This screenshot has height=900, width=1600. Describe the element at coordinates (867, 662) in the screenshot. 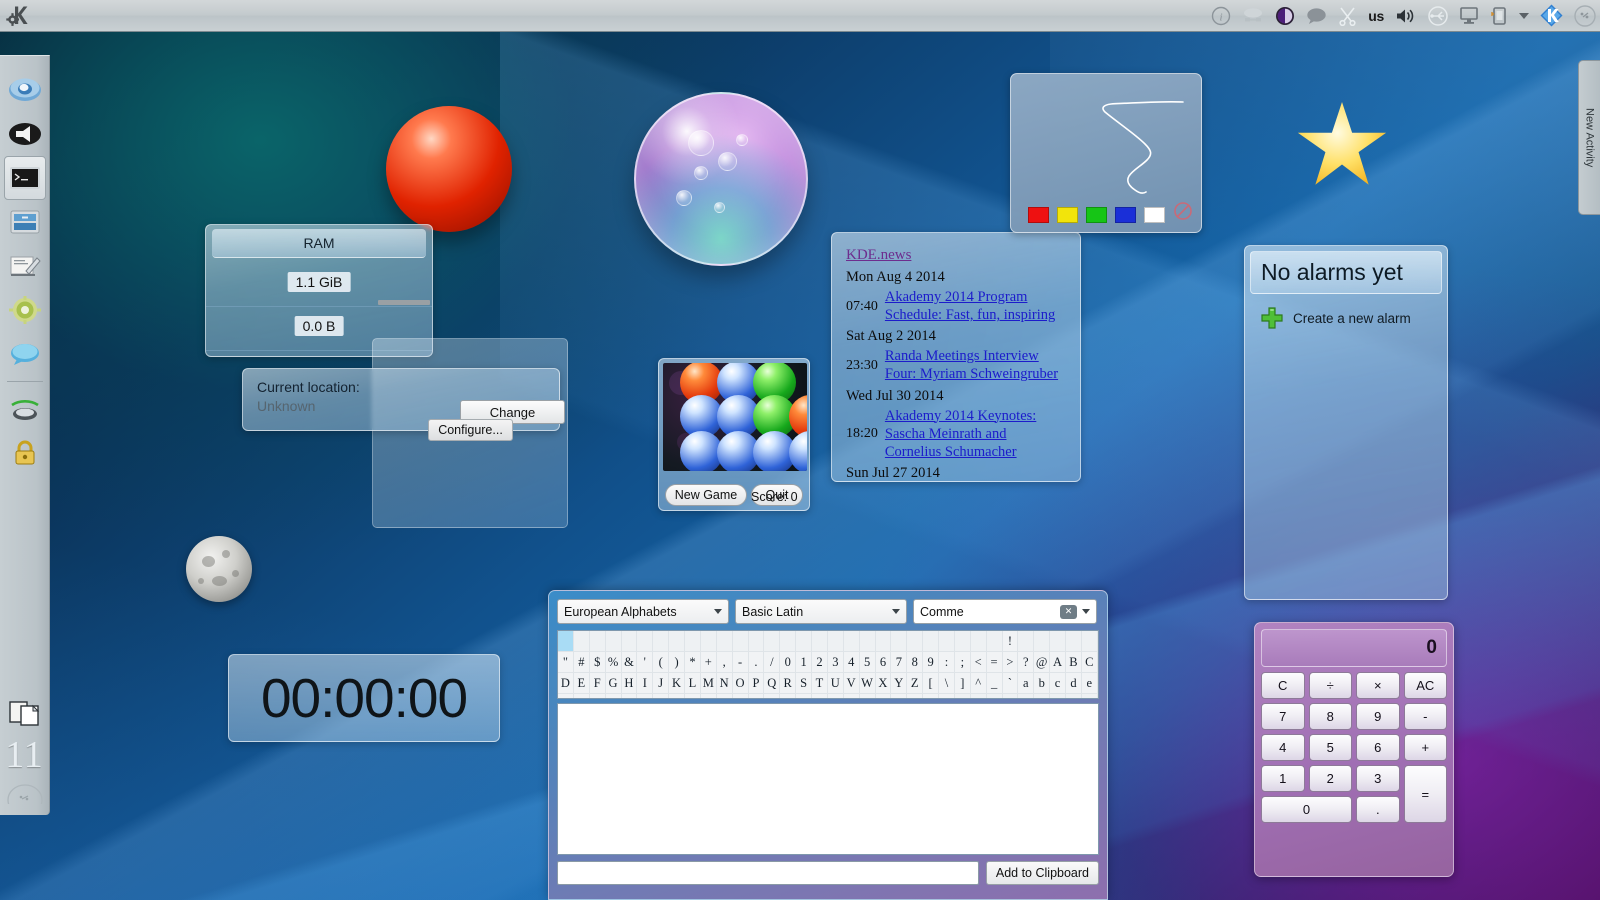

I see `character-cell: 5` at that location.